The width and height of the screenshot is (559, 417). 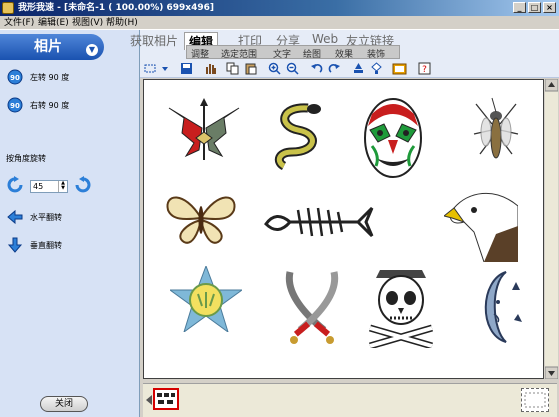 I want to click on rotate-left-icon-text: 90, so click(x=15, y=78).